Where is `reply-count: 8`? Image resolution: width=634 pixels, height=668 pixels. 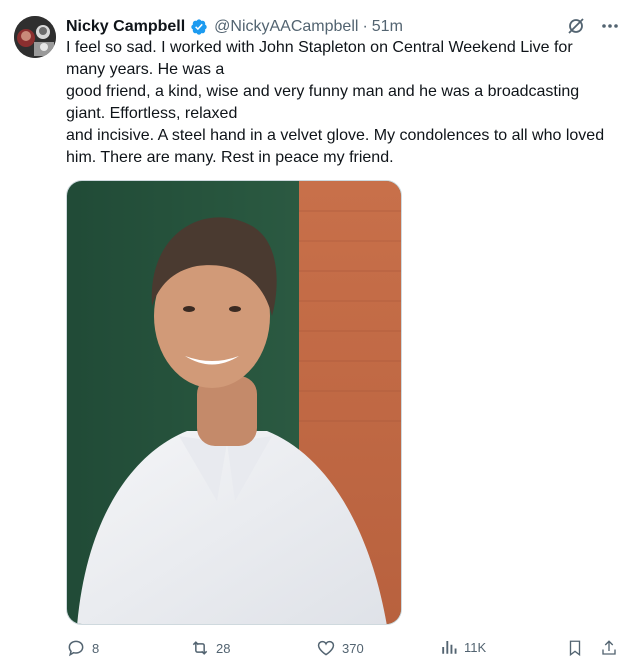 reply-count: 8 is located at coordinates (96, 648).